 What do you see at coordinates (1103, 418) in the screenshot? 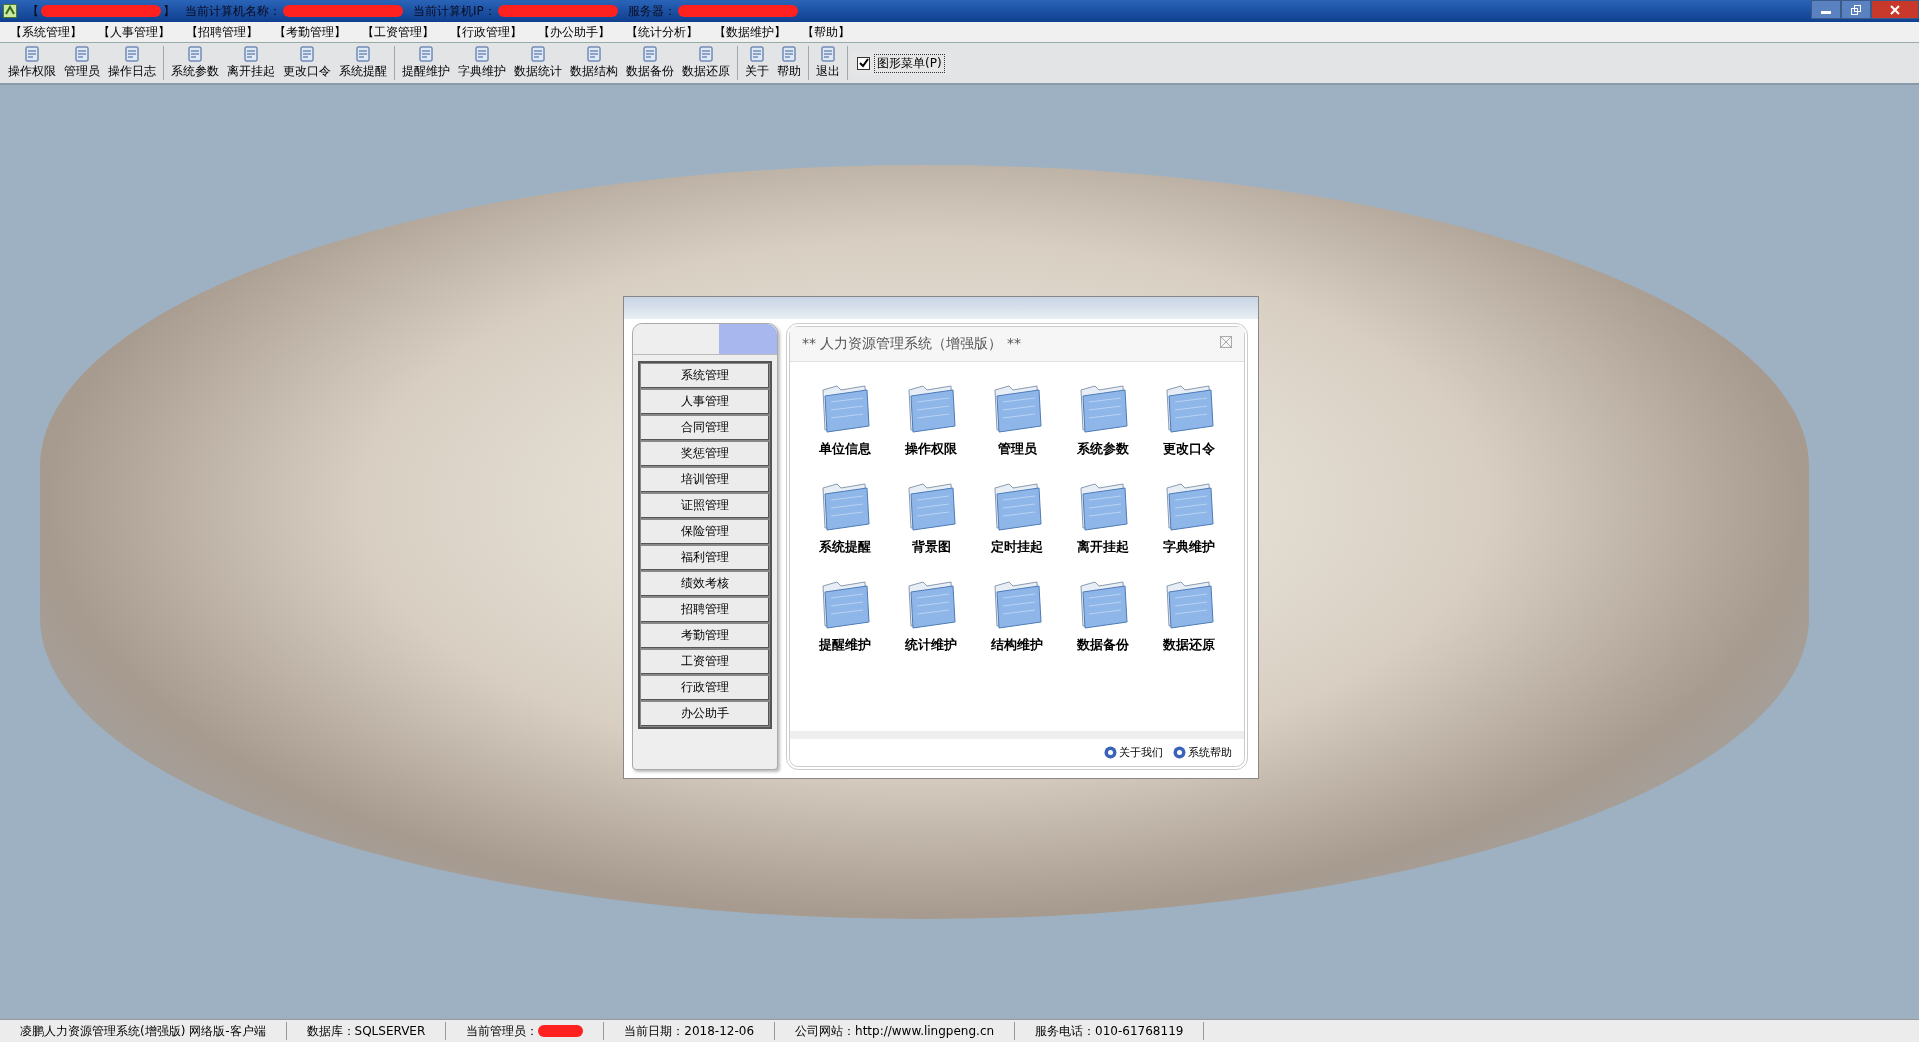
I see `tile-button: 系统参数` at bounding box center [1103, 418].